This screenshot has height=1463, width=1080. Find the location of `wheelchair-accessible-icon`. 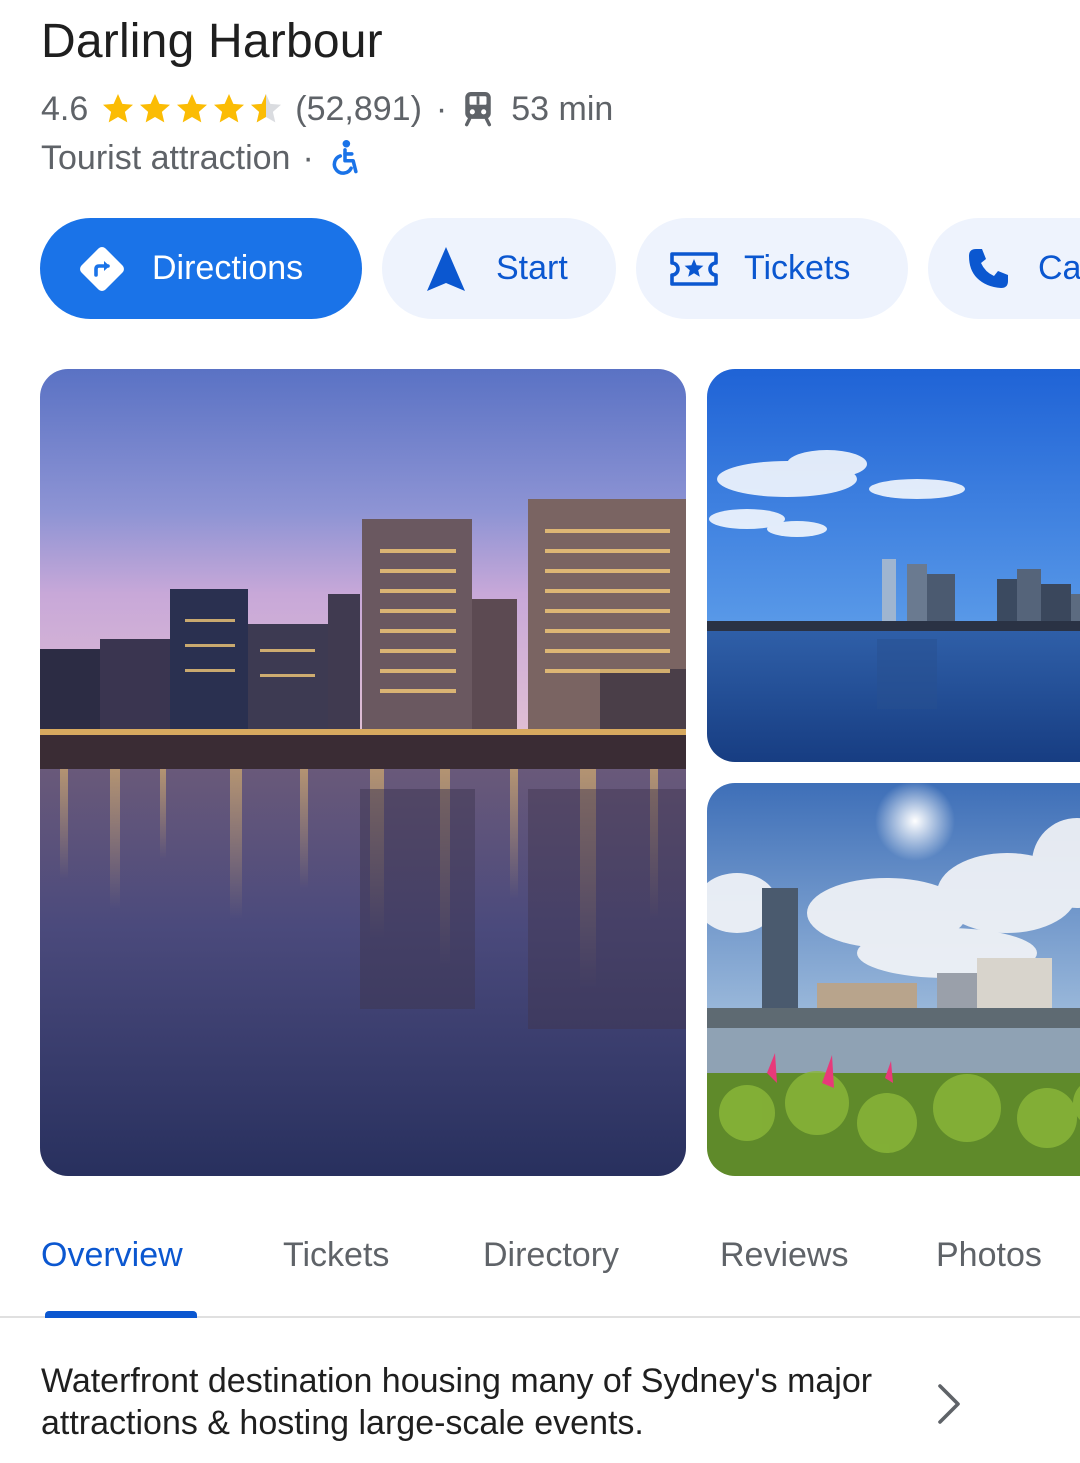

wheelchair-accessible-icon is located at coordinates (345, 158).